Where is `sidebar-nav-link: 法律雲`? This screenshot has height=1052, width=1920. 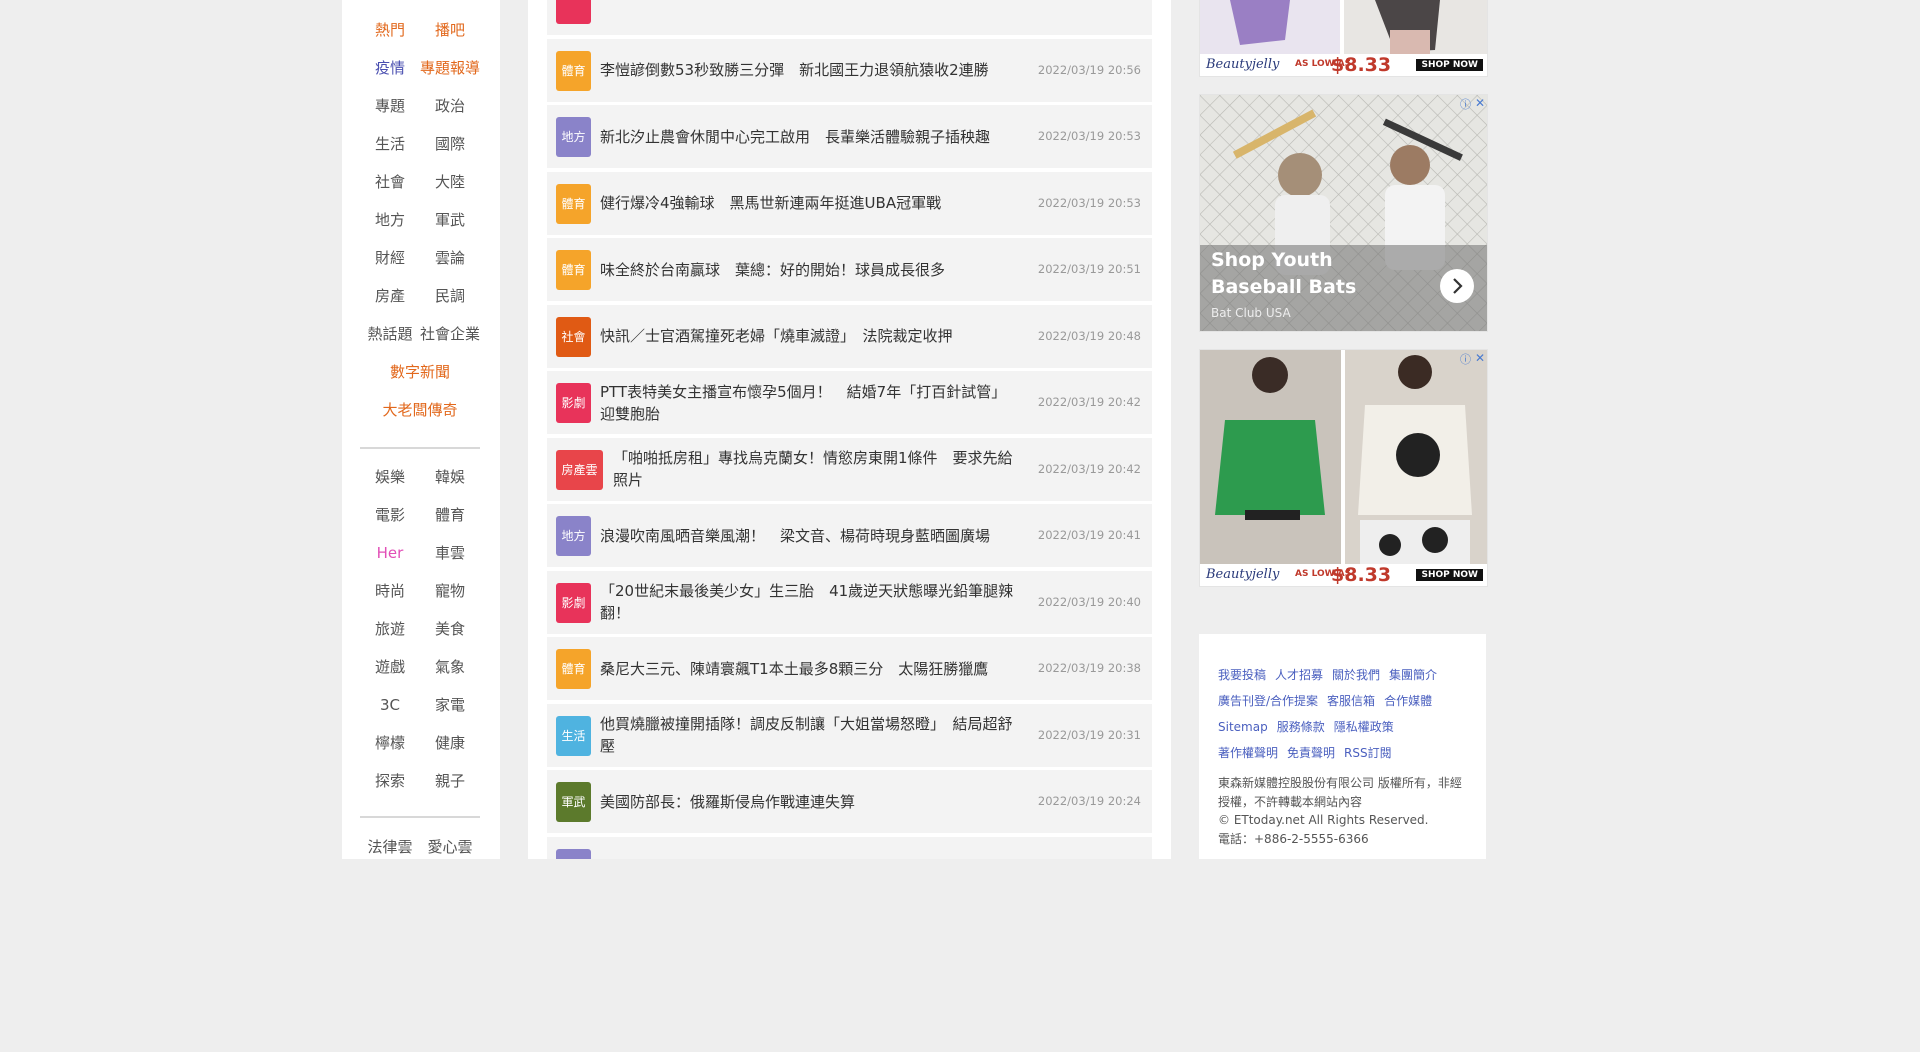 sidebar-nav-link: 法律雲 is located at coordinates (389, 843).